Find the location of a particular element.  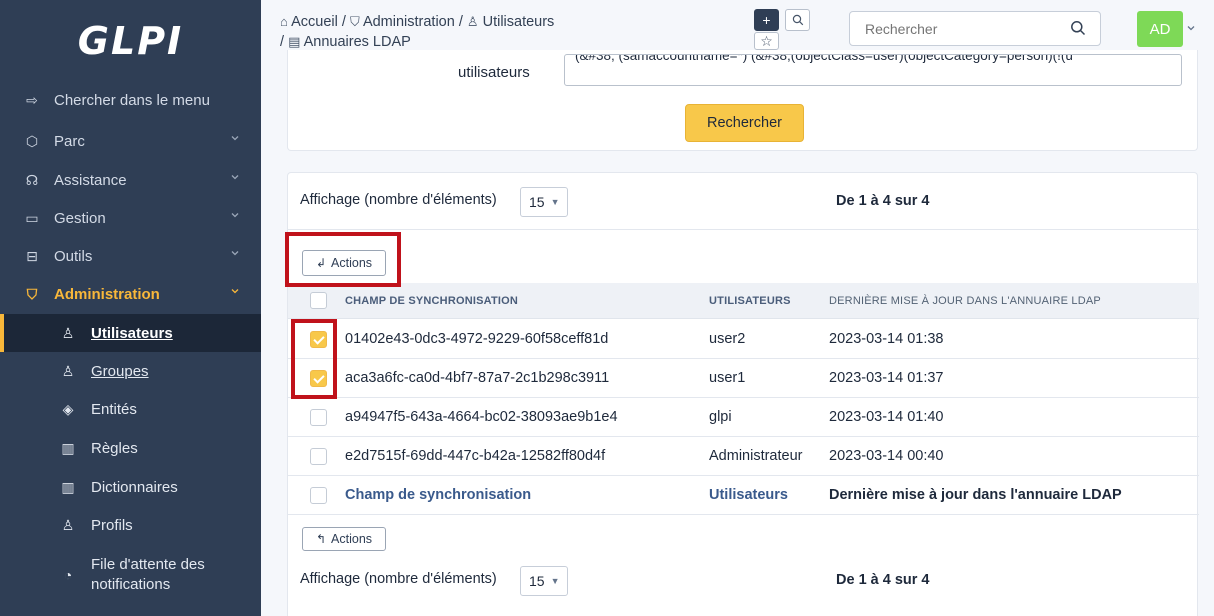

bell-icon: ◔ is located at coordinates (68, 575).